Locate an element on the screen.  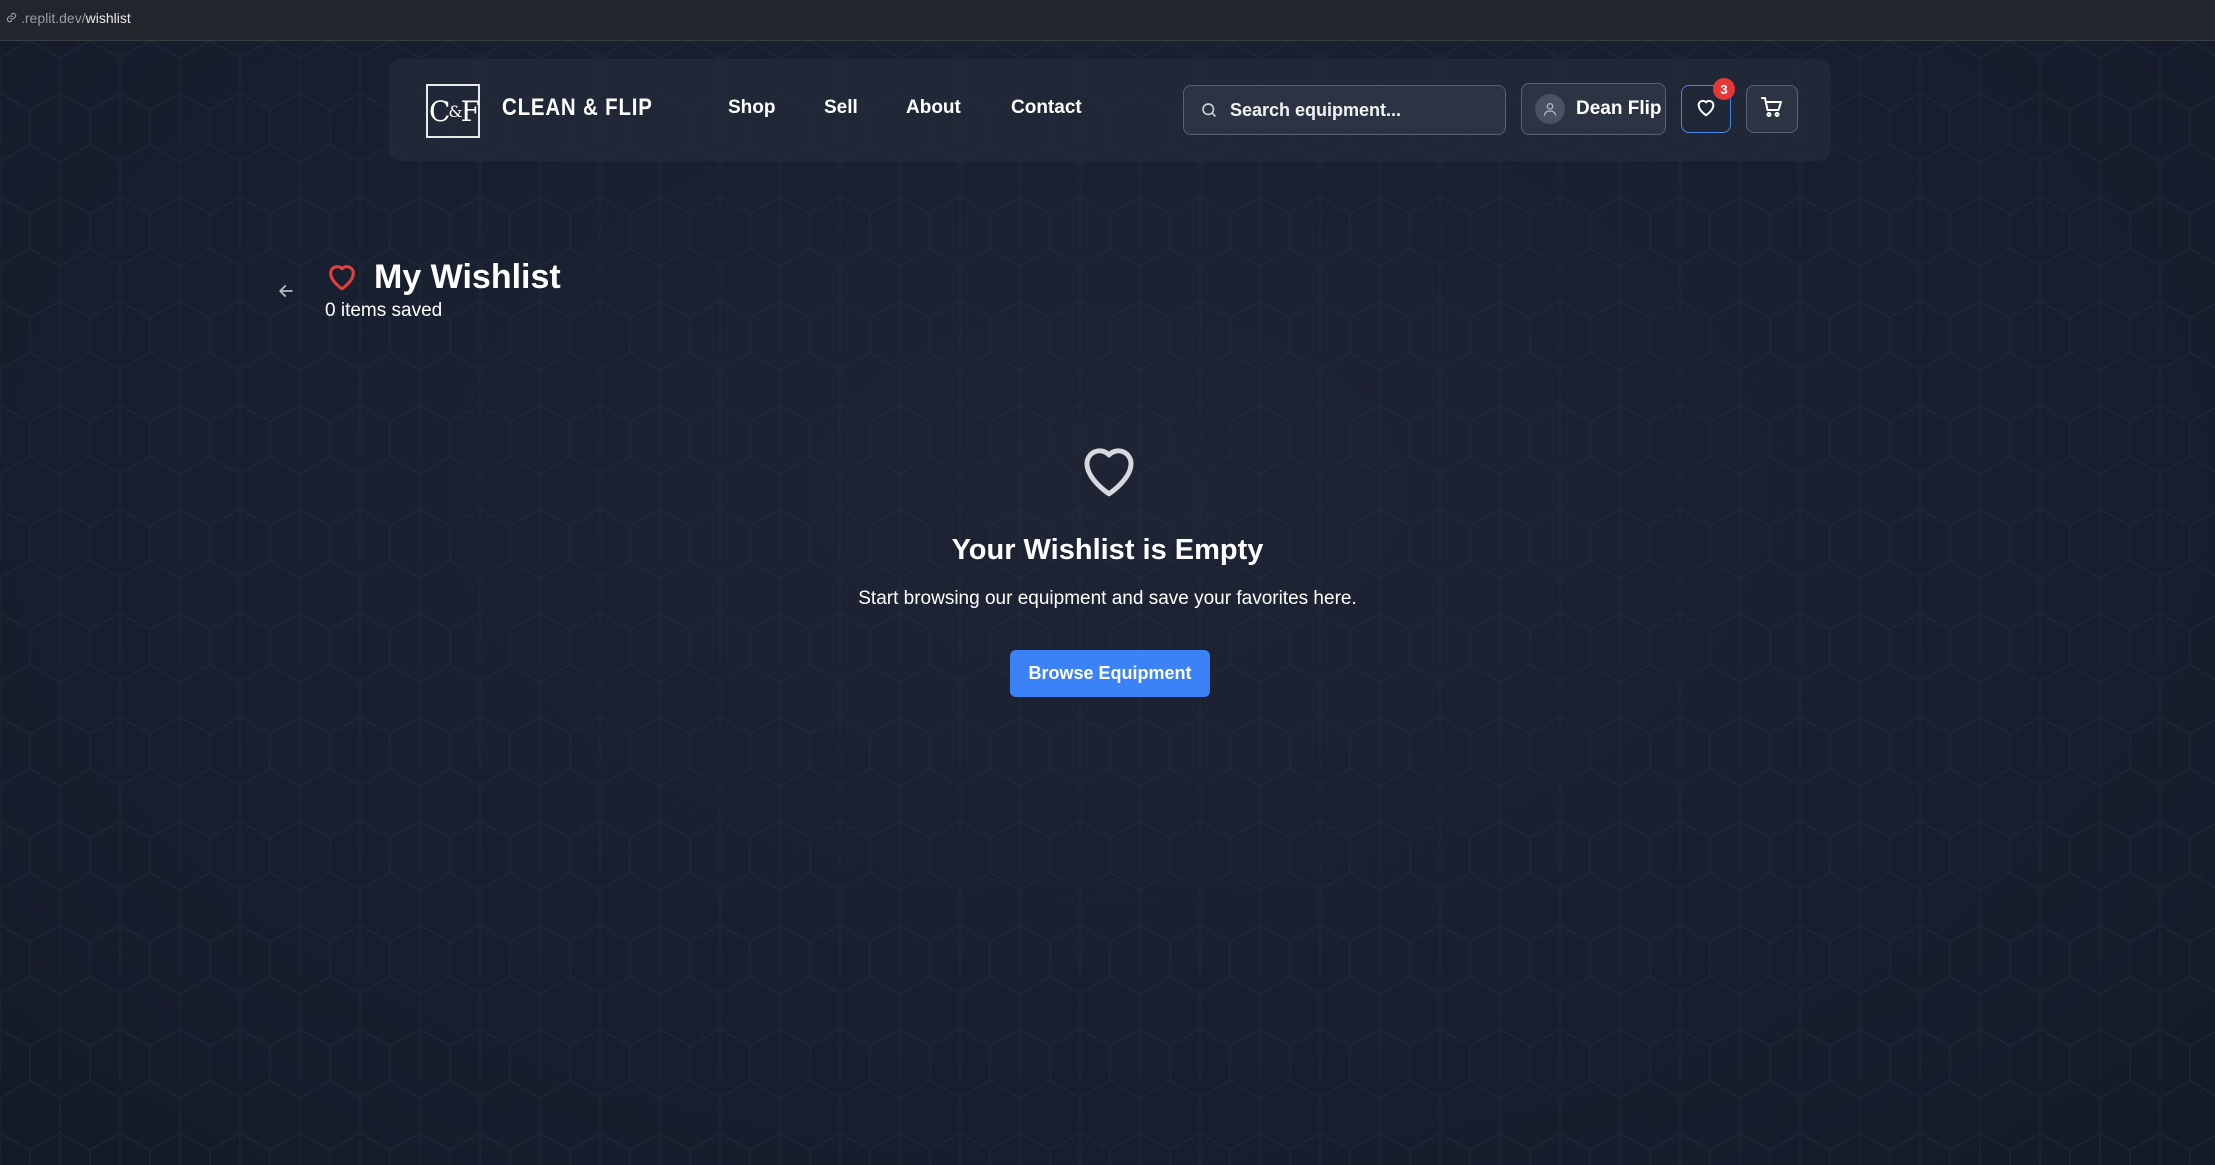
url-path: wishlist is located at coordinates (108, 18).